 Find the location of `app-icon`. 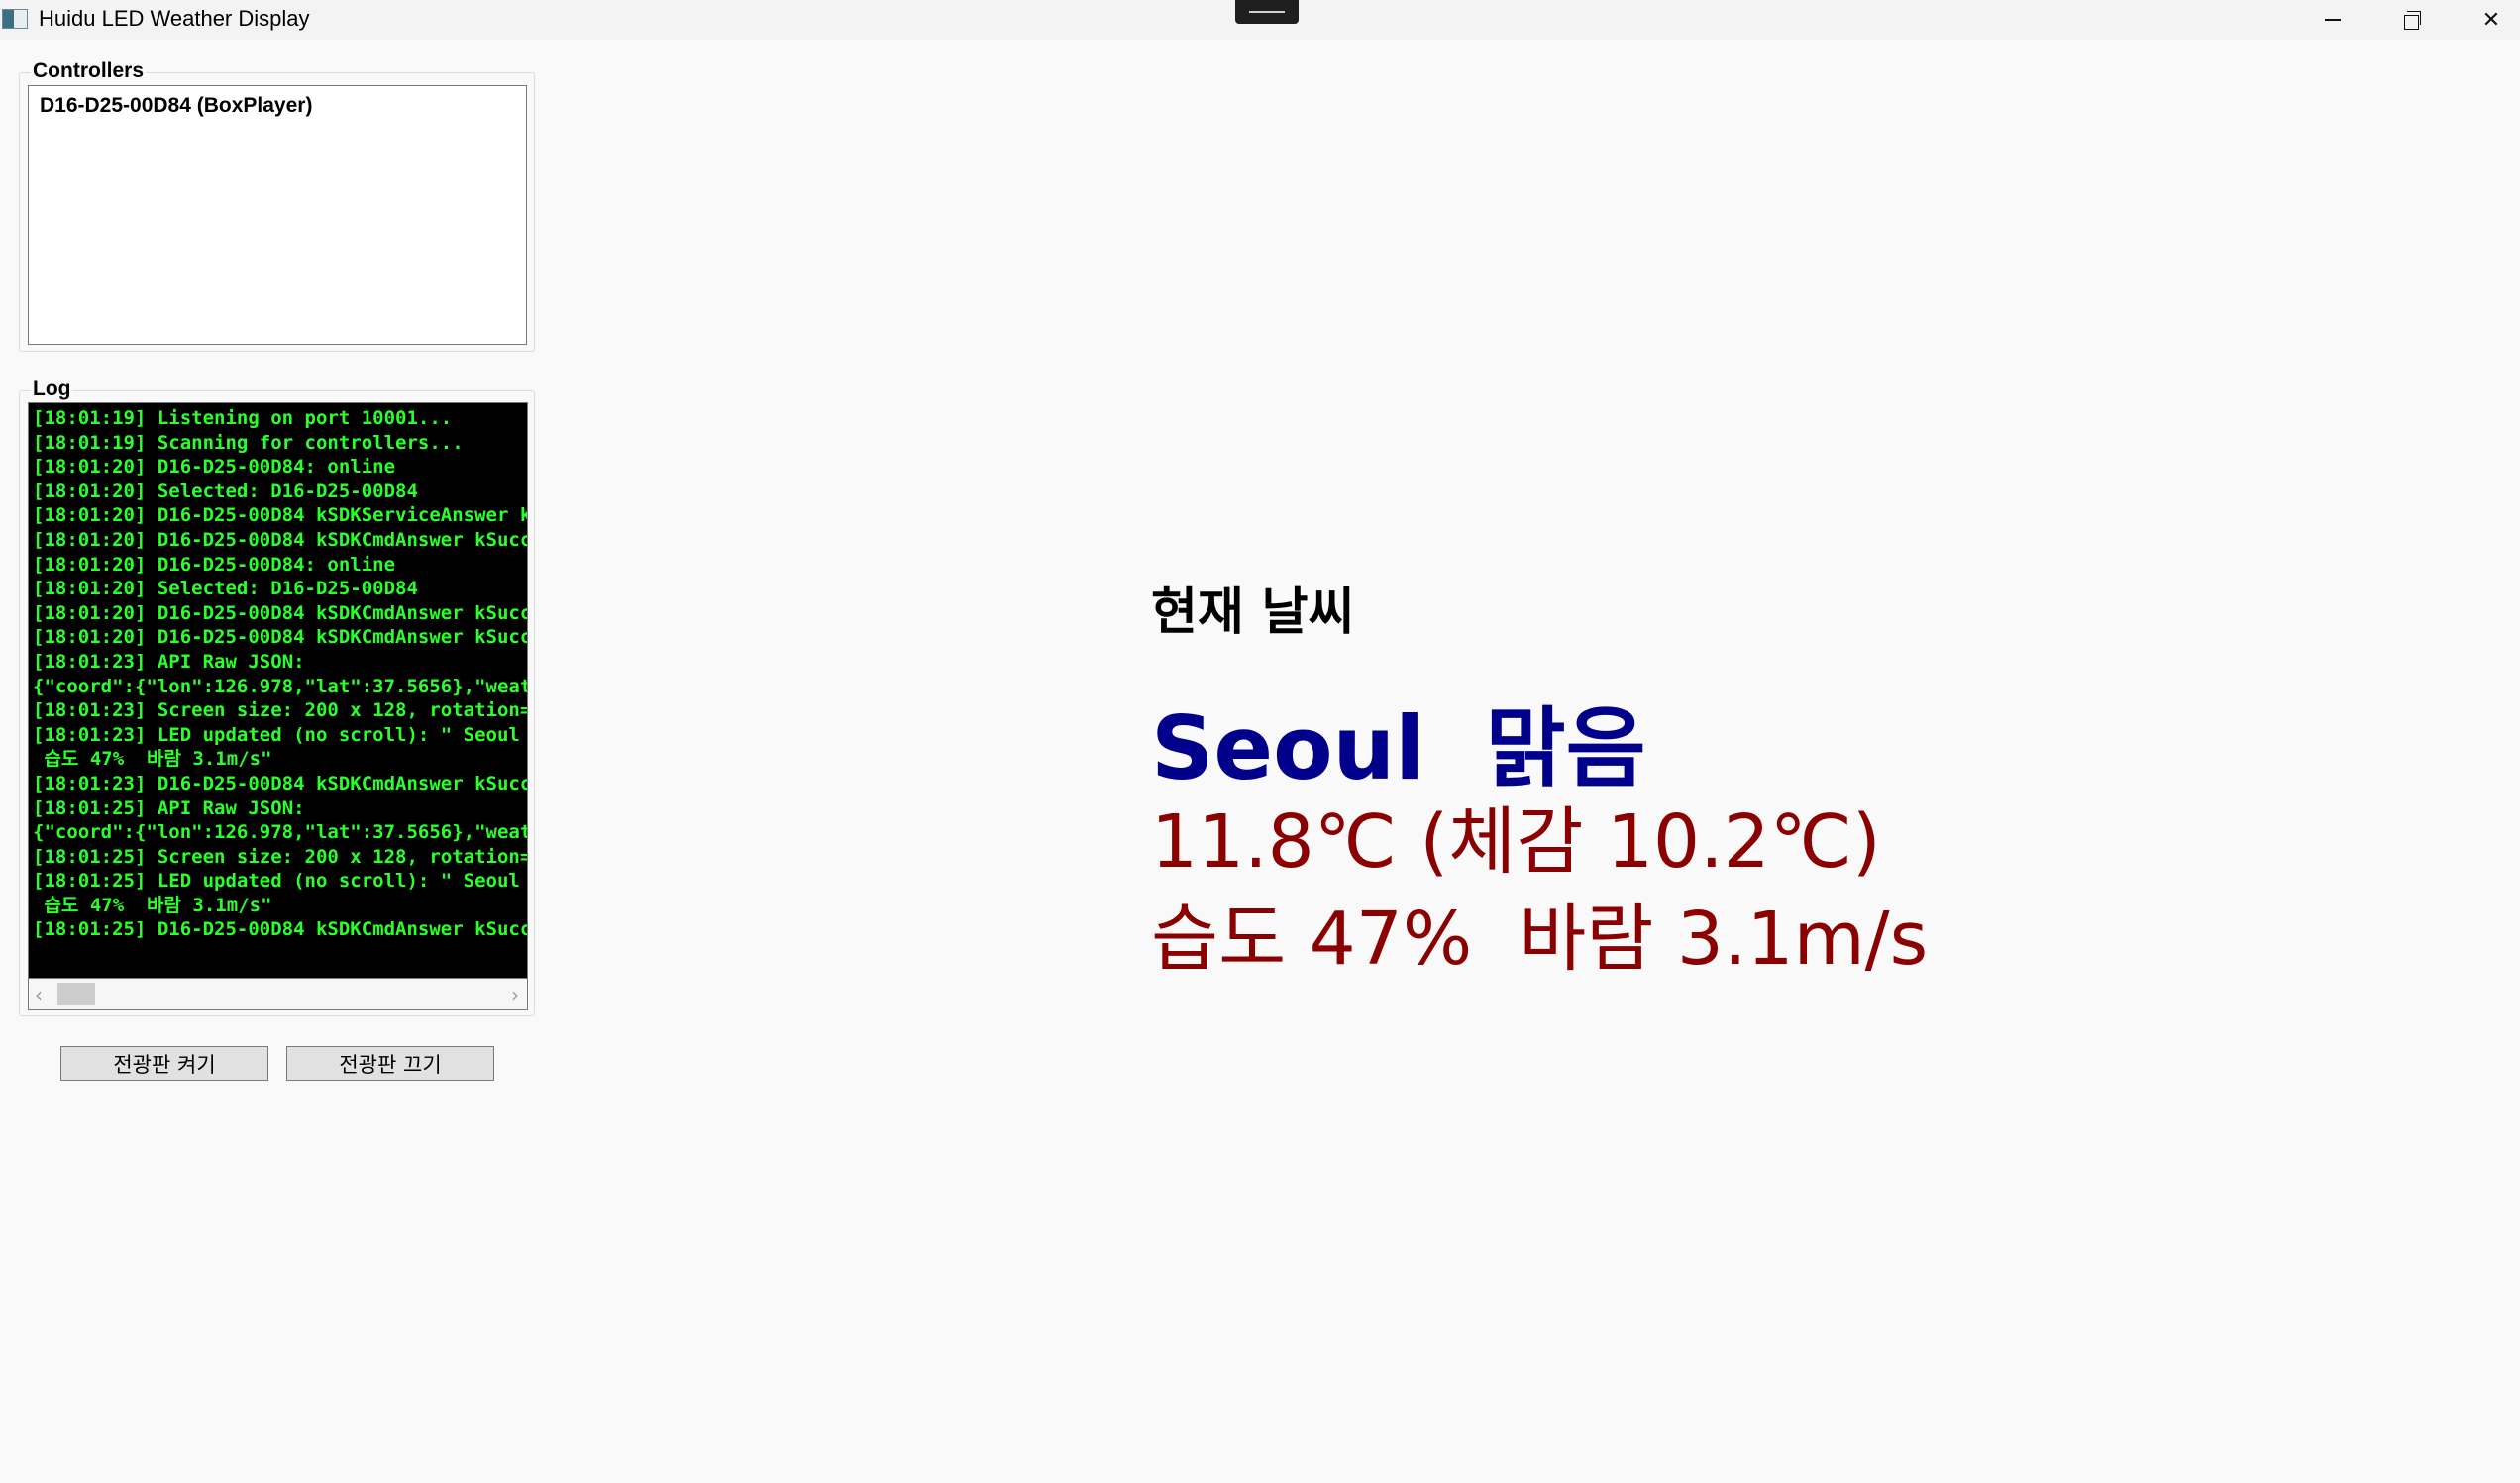

app-icon is located at coordinates (15, 19).